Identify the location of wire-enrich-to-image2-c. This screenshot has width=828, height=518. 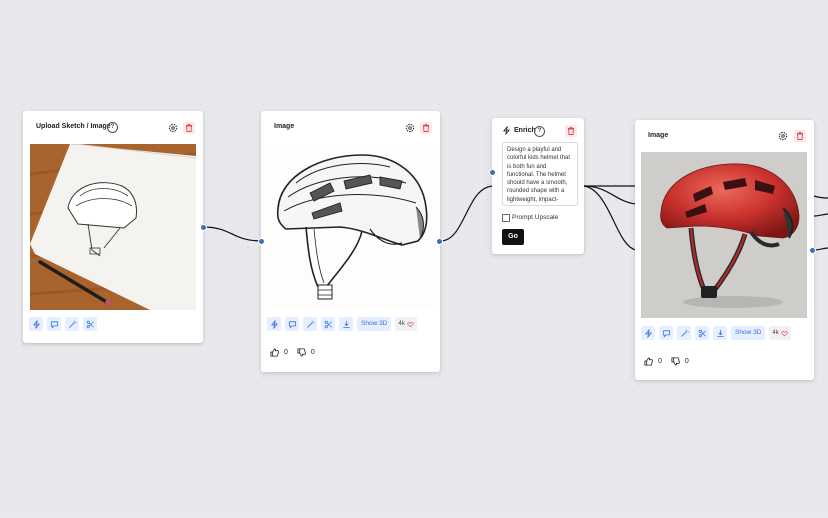
(610, 195).